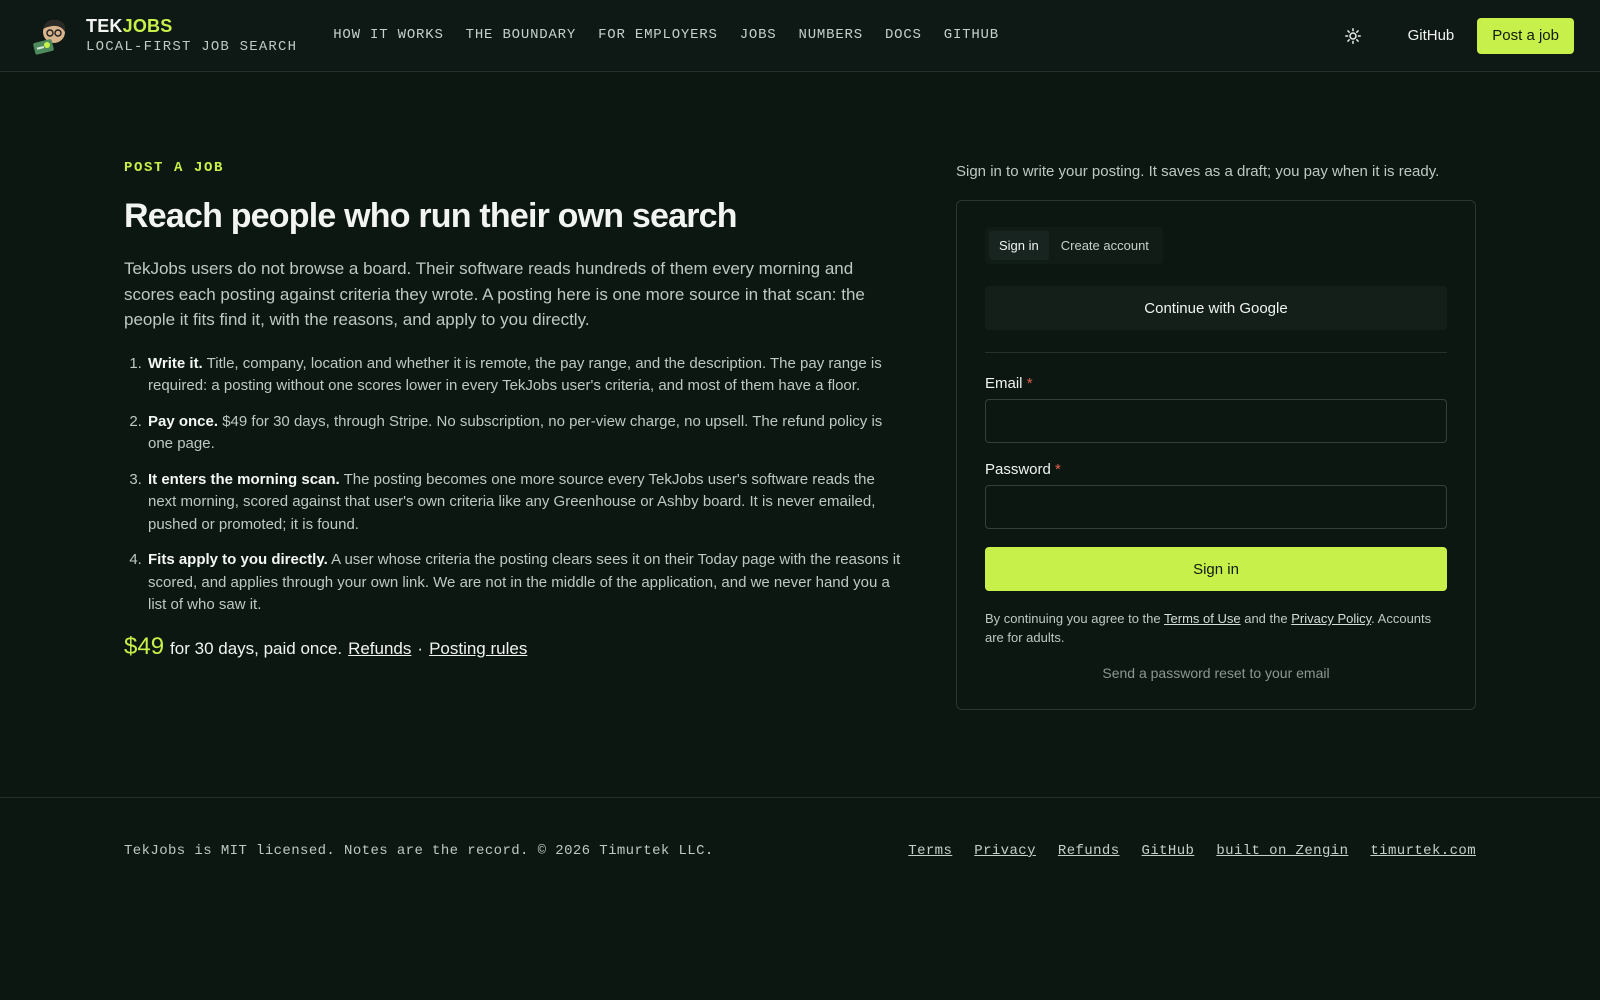  What do you see at coordinates (1331, 618) in the screenshot?
I see `privacy-policy-link: Privacy Policy` at bounding box center [1331, 618].